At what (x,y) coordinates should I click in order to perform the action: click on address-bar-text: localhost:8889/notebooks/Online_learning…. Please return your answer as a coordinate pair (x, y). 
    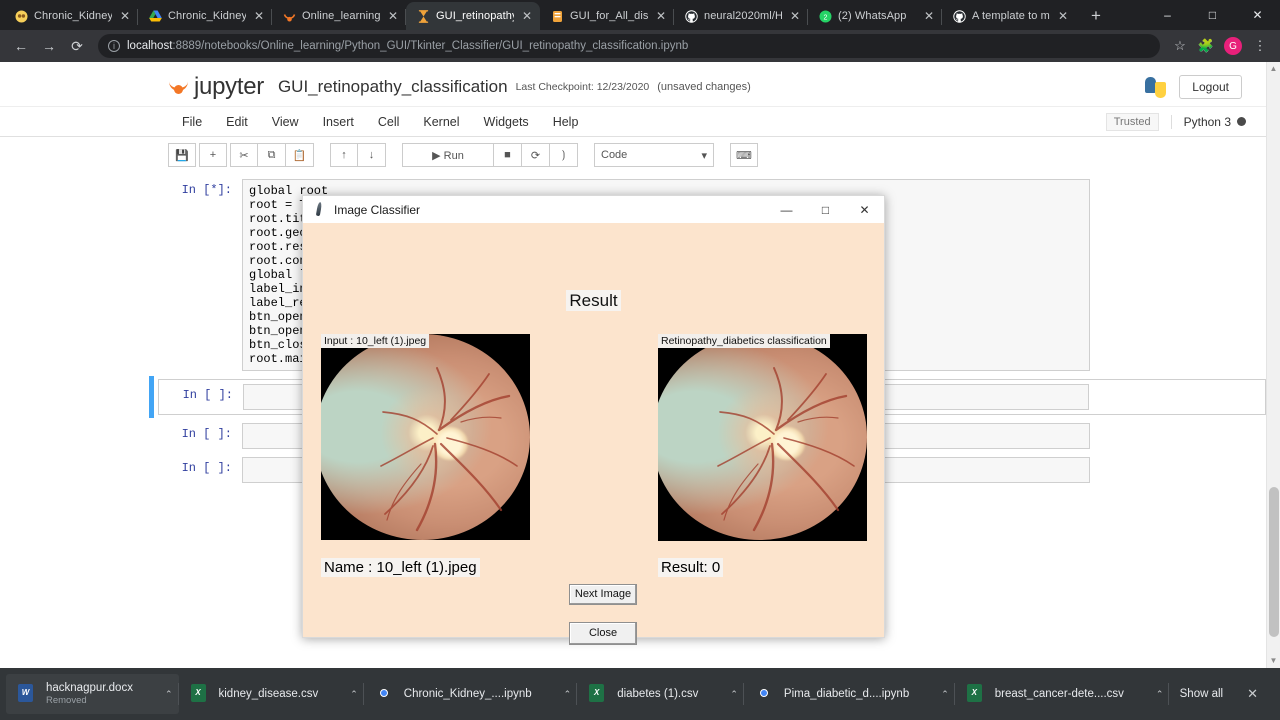
    Looking at the image, I should click on (407, 46).